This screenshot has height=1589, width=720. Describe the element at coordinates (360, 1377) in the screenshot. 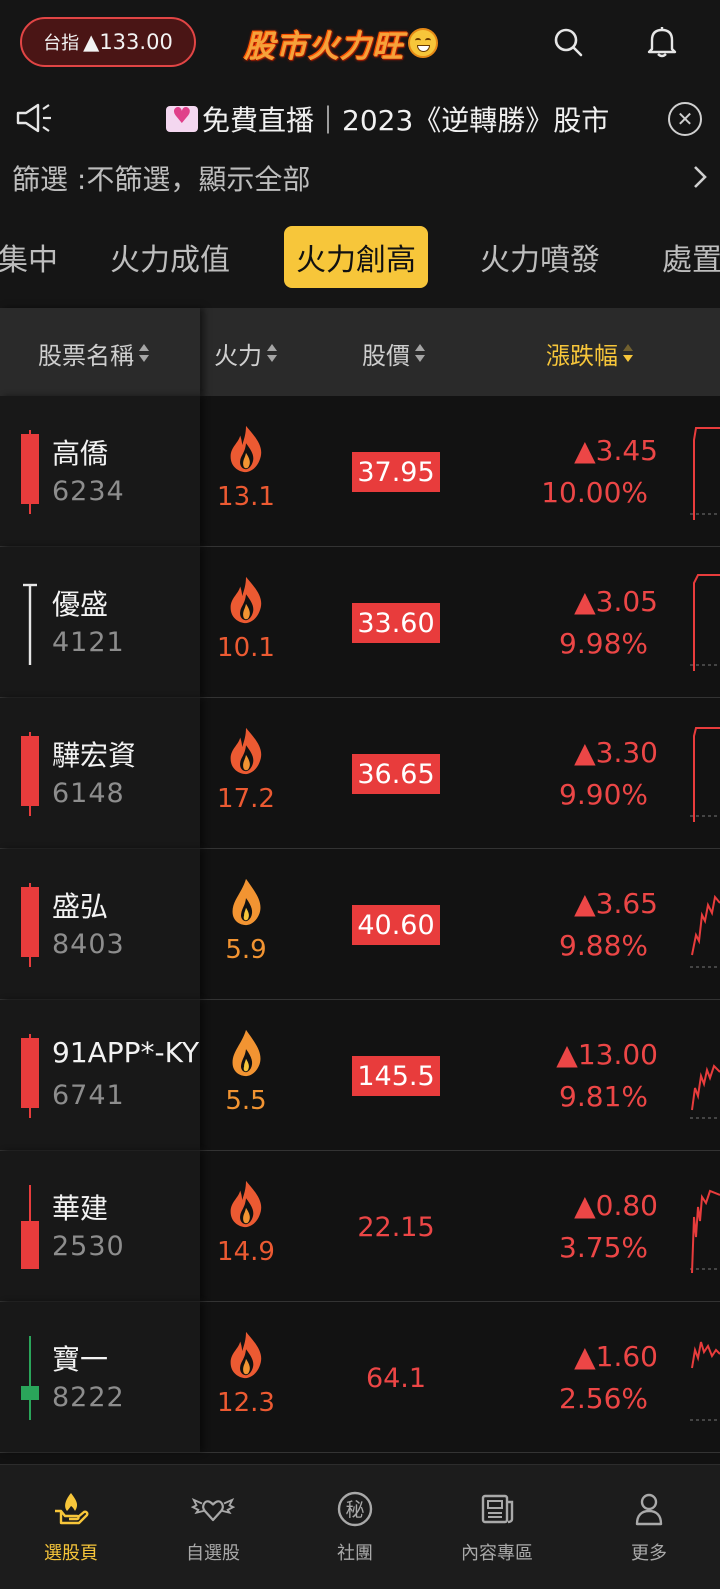

I see `stock-row: 寶一 8222 12.3 64.1 ▲1.60 2.56%` at that location.